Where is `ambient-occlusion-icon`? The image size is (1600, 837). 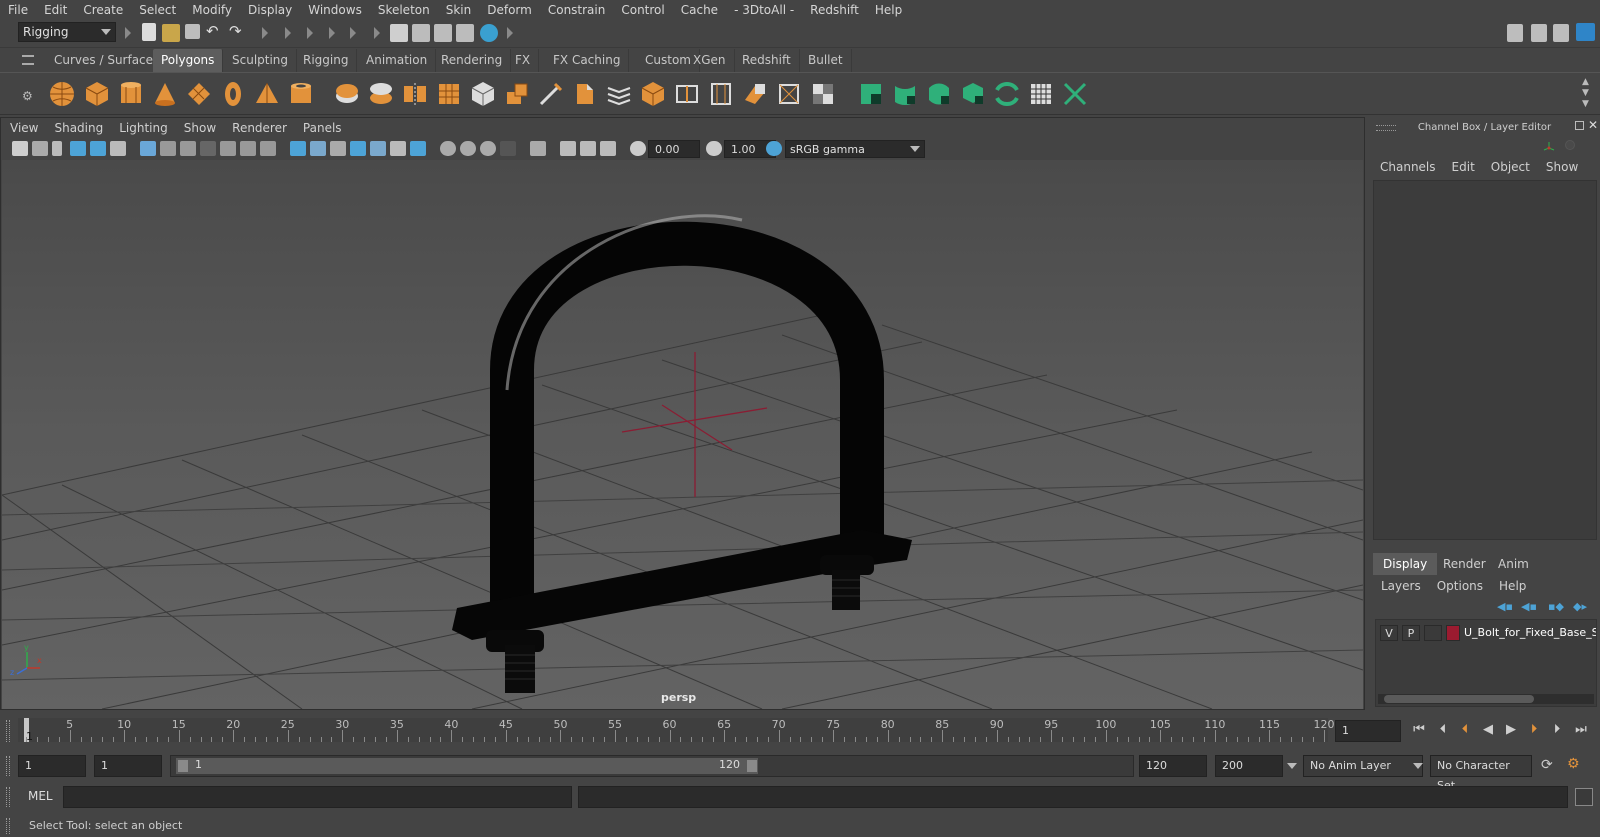
ambient-occlusion-icon is located at coordinates (448, 148).